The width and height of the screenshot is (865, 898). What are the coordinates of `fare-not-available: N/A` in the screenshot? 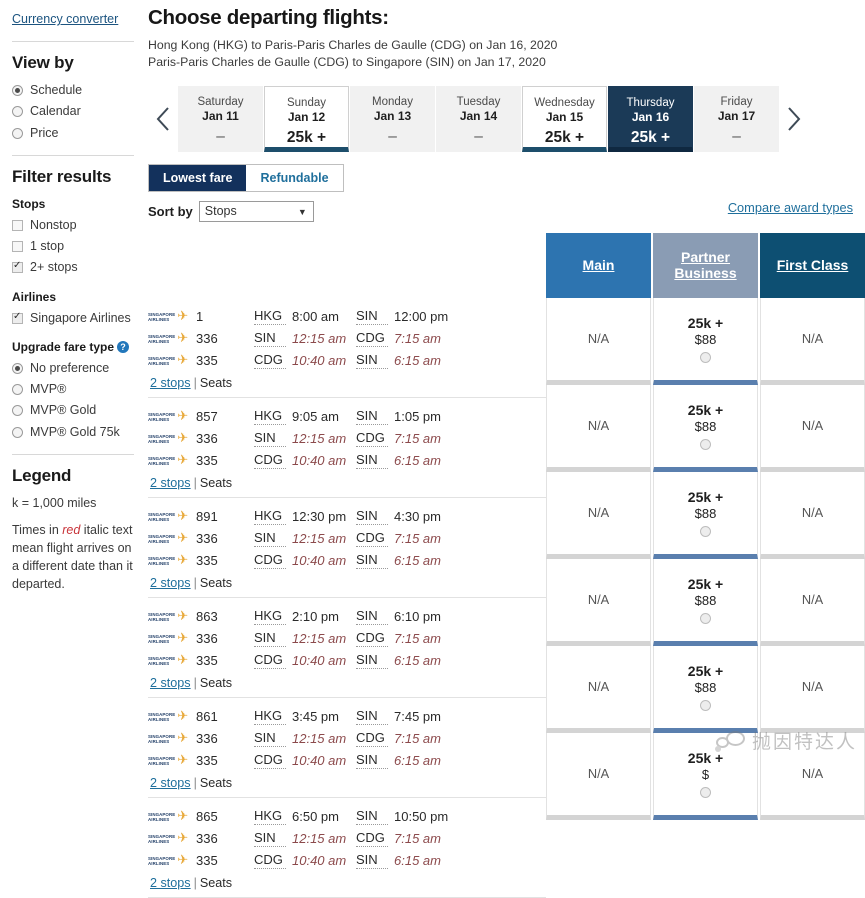 It's located at (812, 600).